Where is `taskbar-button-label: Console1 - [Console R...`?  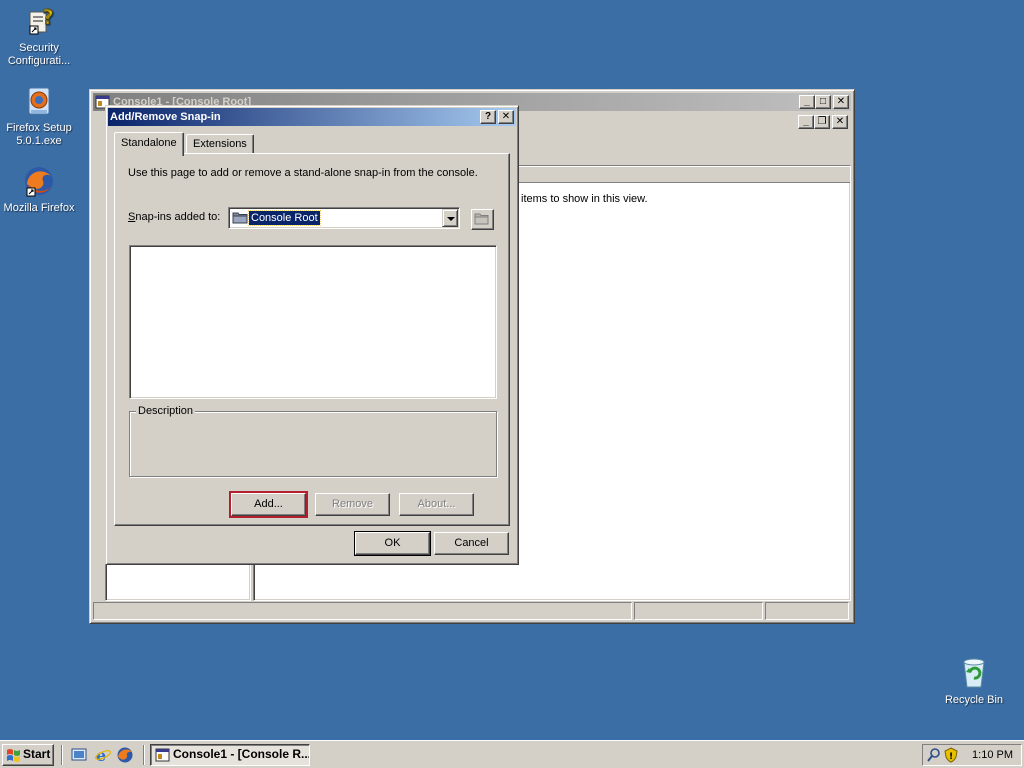 taskbar-button-label: Console1 - [Console R... is located at coordinates (241, 754).